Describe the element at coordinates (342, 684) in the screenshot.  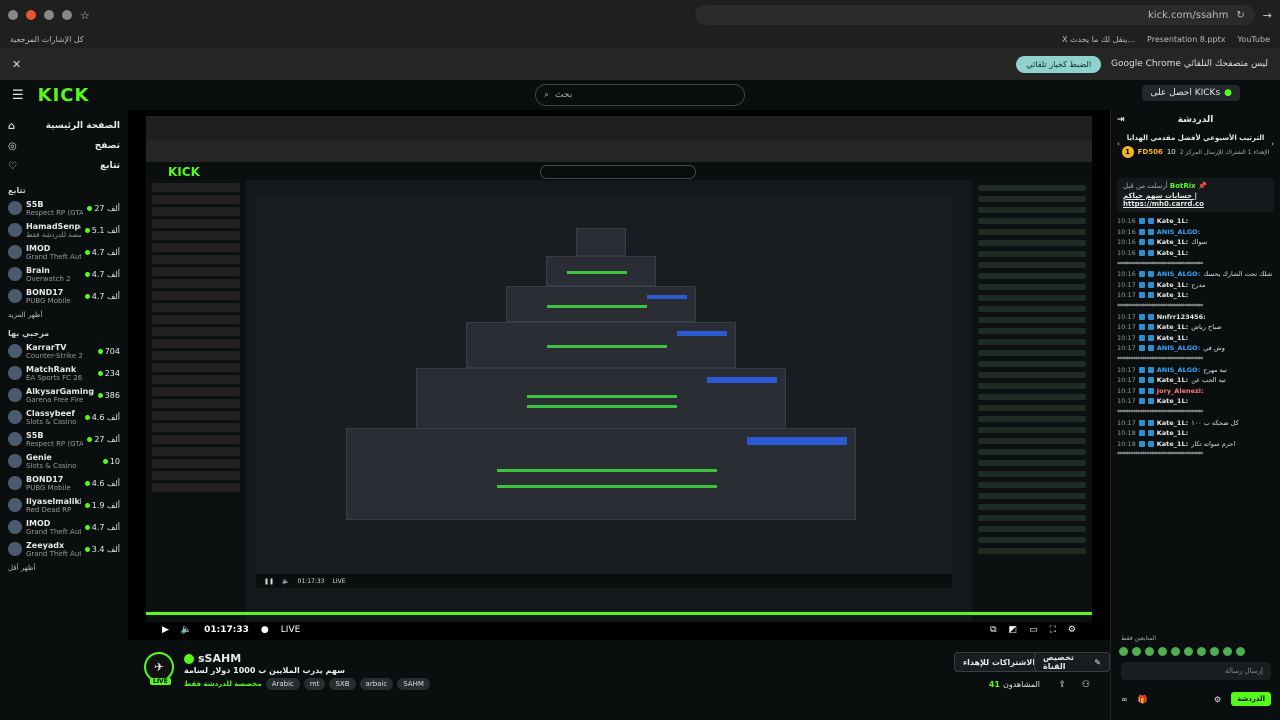
I see `tag: SXB` at that location.